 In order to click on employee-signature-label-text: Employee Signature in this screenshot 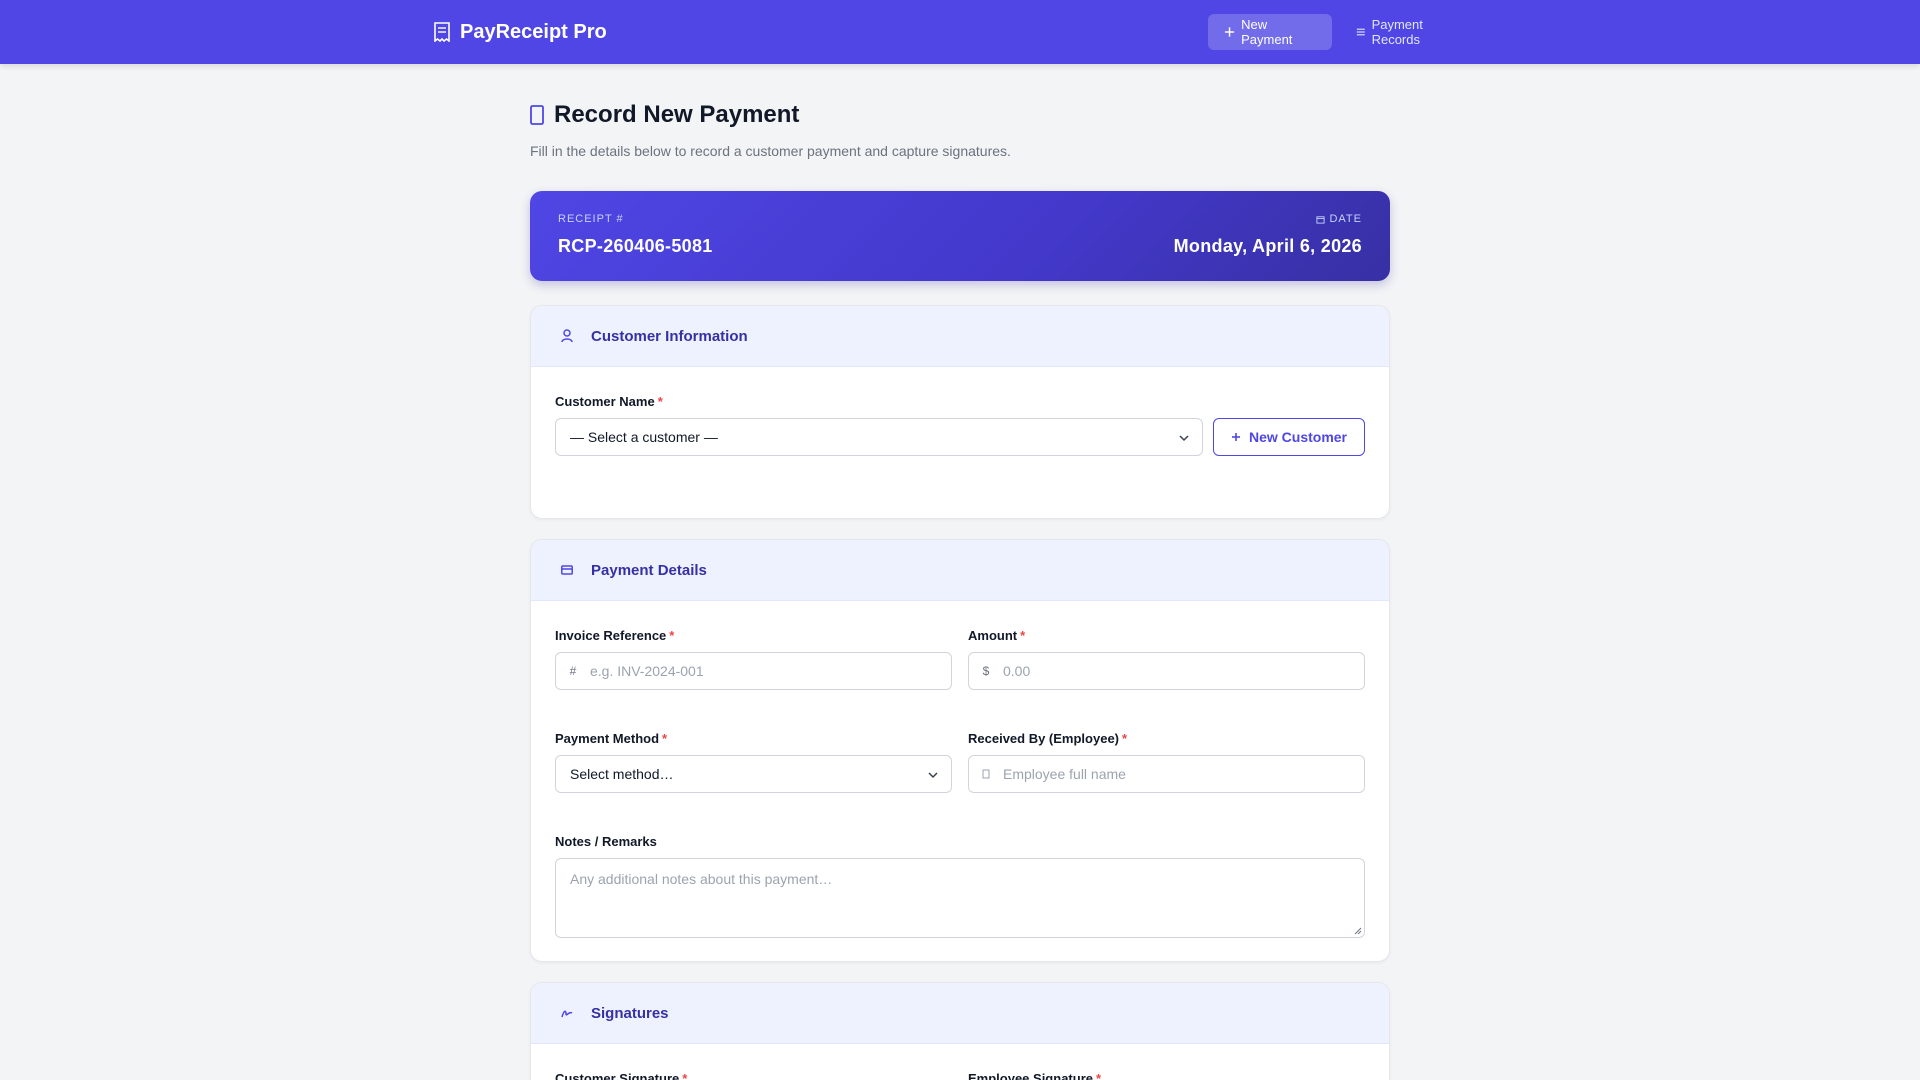, I will do `click(1030, 1075)`.